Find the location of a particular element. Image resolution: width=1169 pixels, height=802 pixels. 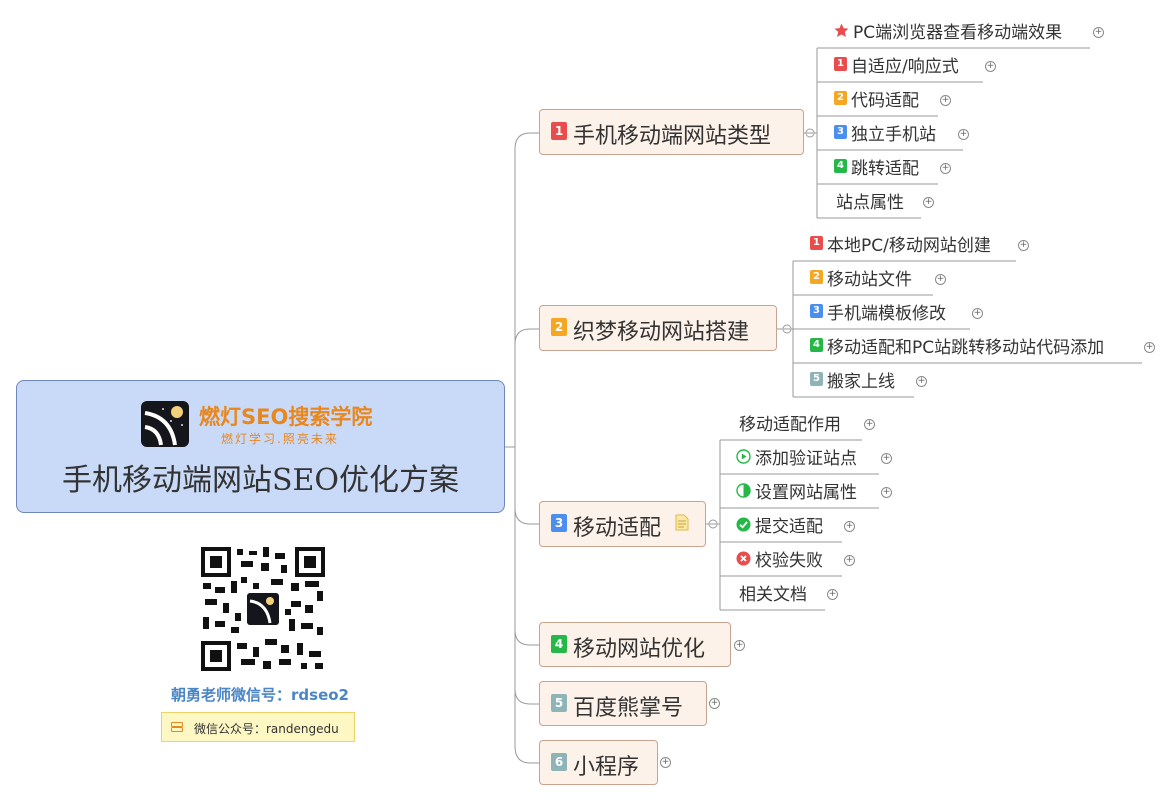

subtopic-mobile-site-files: 2 移动站文件 is located at coordinates (861, 278).